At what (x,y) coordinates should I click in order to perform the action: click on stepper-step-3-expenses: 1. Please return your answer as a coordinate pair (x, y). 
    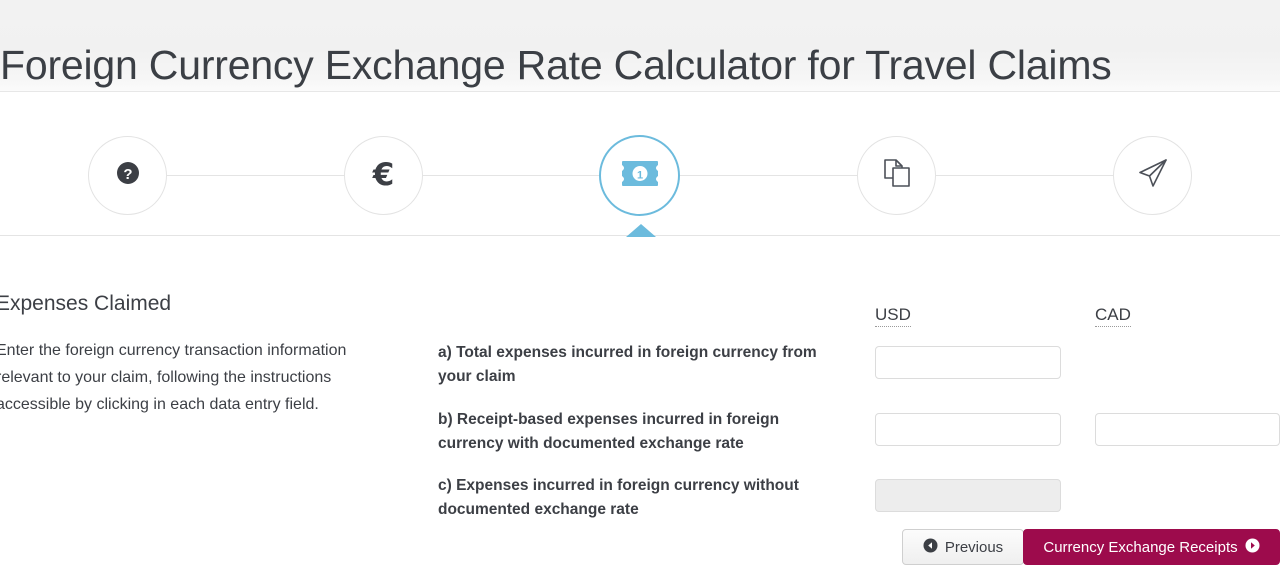
    Looking at the image, I should click on (639, 175).